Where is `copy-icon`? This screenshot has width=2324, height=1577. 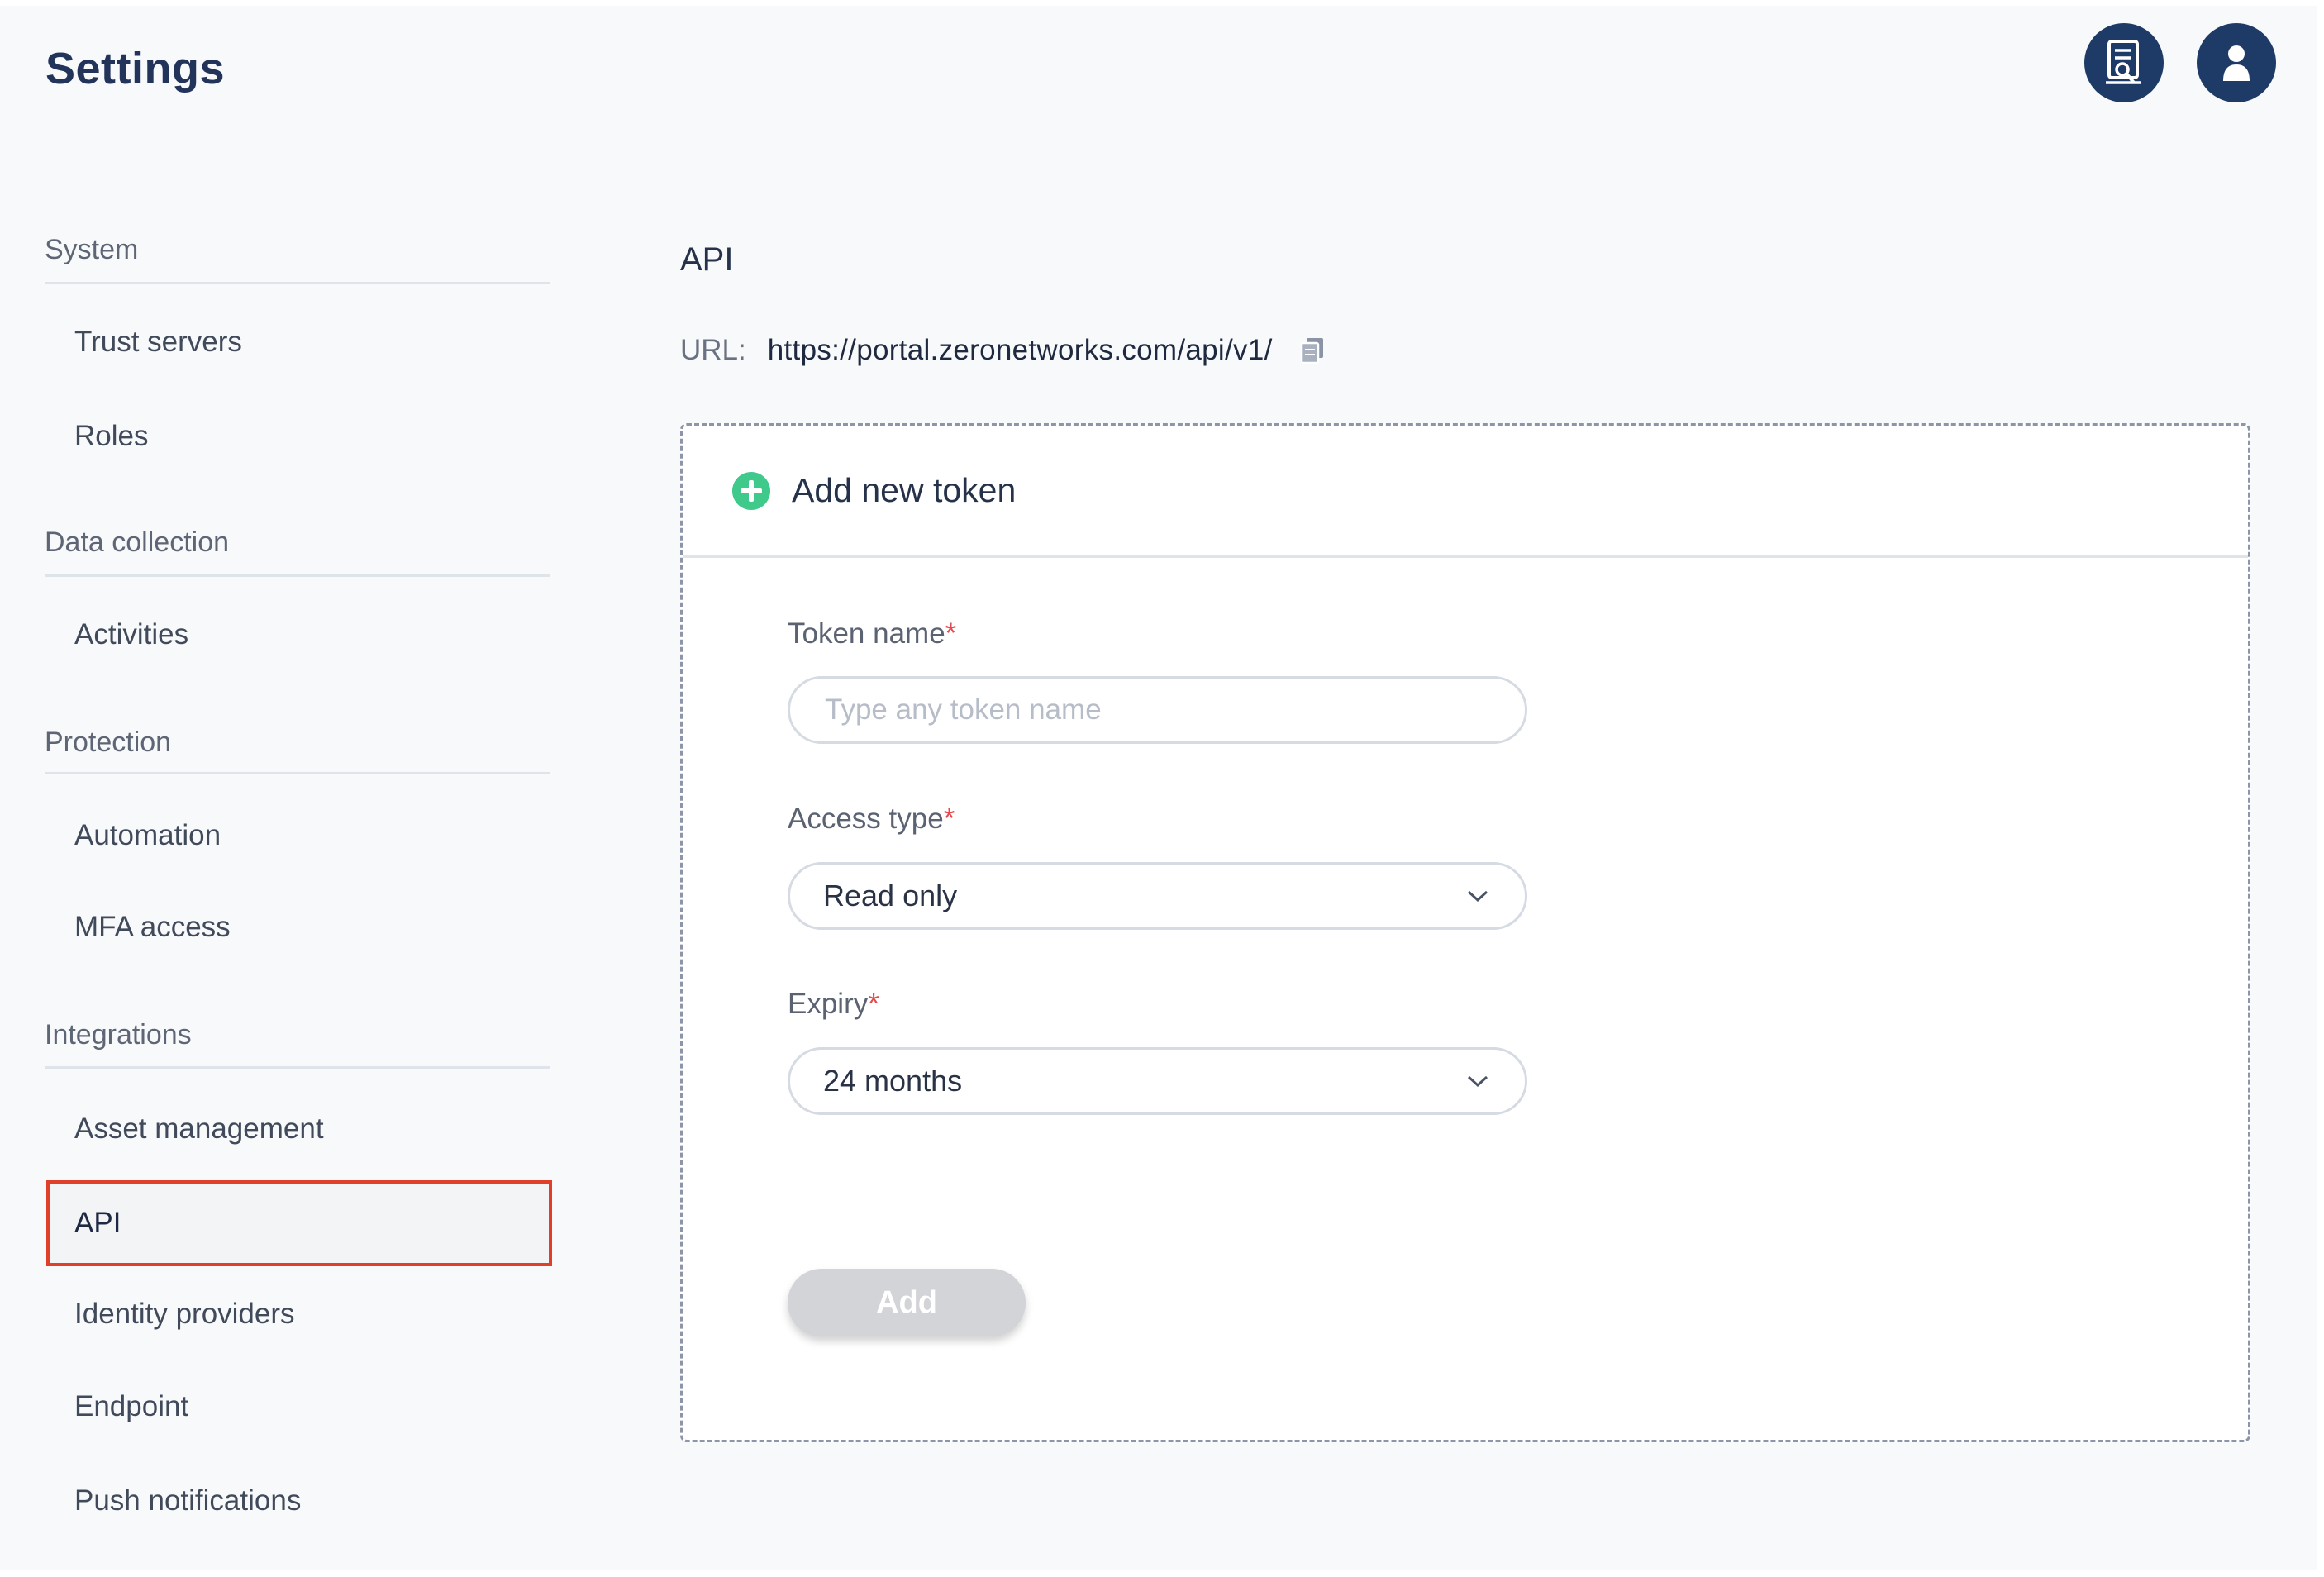
copy-icon is located at coordinates (1312, 350).